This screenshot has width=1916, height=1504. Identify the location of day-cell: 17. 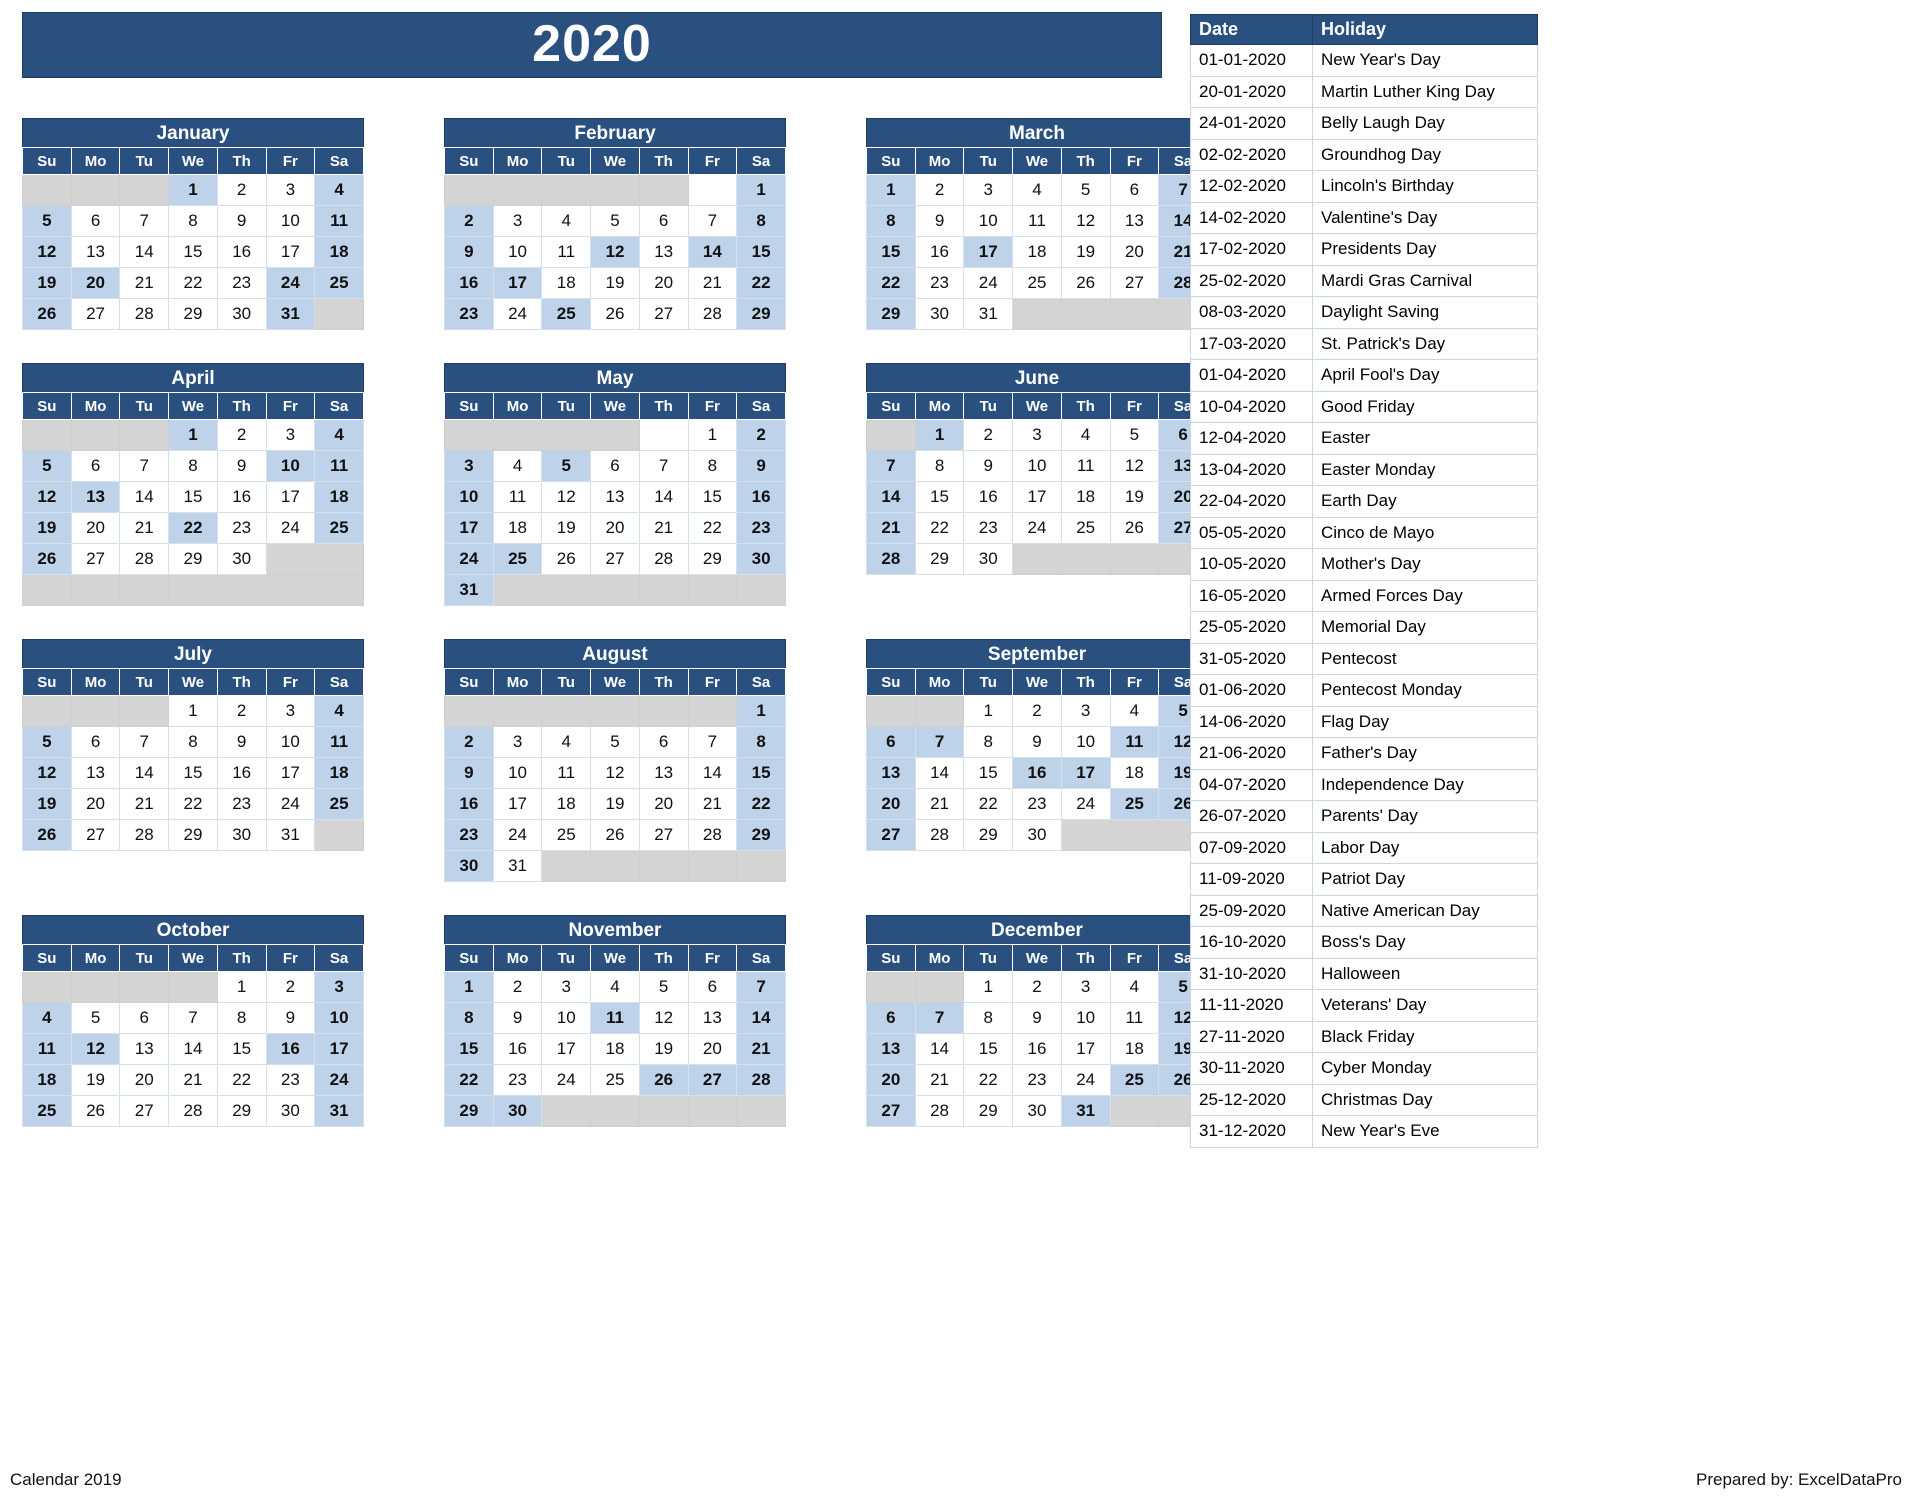
(566, 1049).